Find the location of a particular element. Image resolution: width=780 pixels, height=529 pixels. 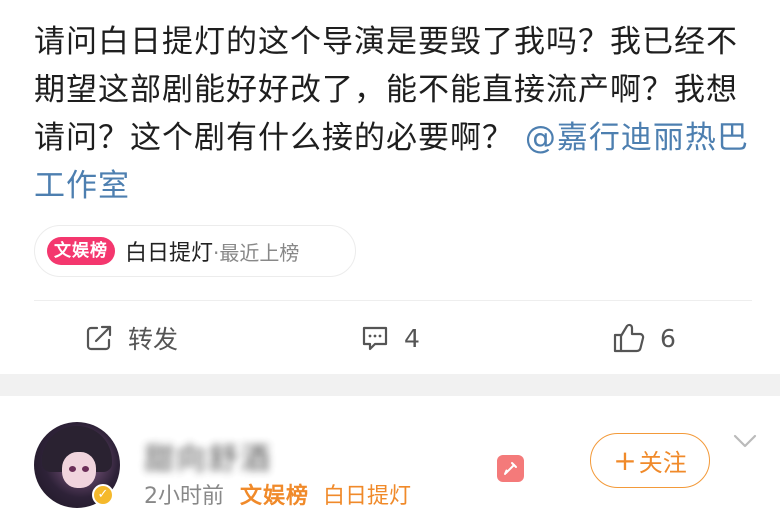

source-tag: 文娱榜 is located at coordinates (274, 494).